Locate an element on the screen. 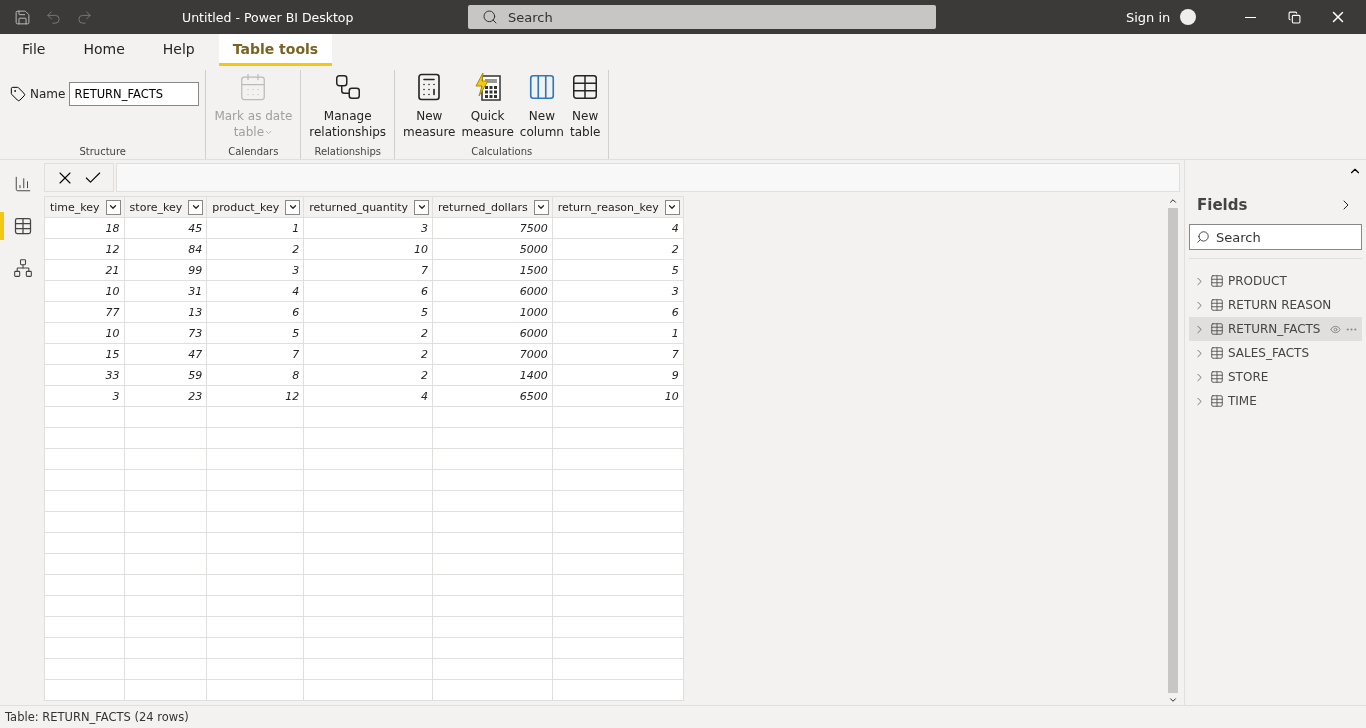 This screenshot has height=728, width=1366. table-cell: 7500 is located at coordinates (492, 228).